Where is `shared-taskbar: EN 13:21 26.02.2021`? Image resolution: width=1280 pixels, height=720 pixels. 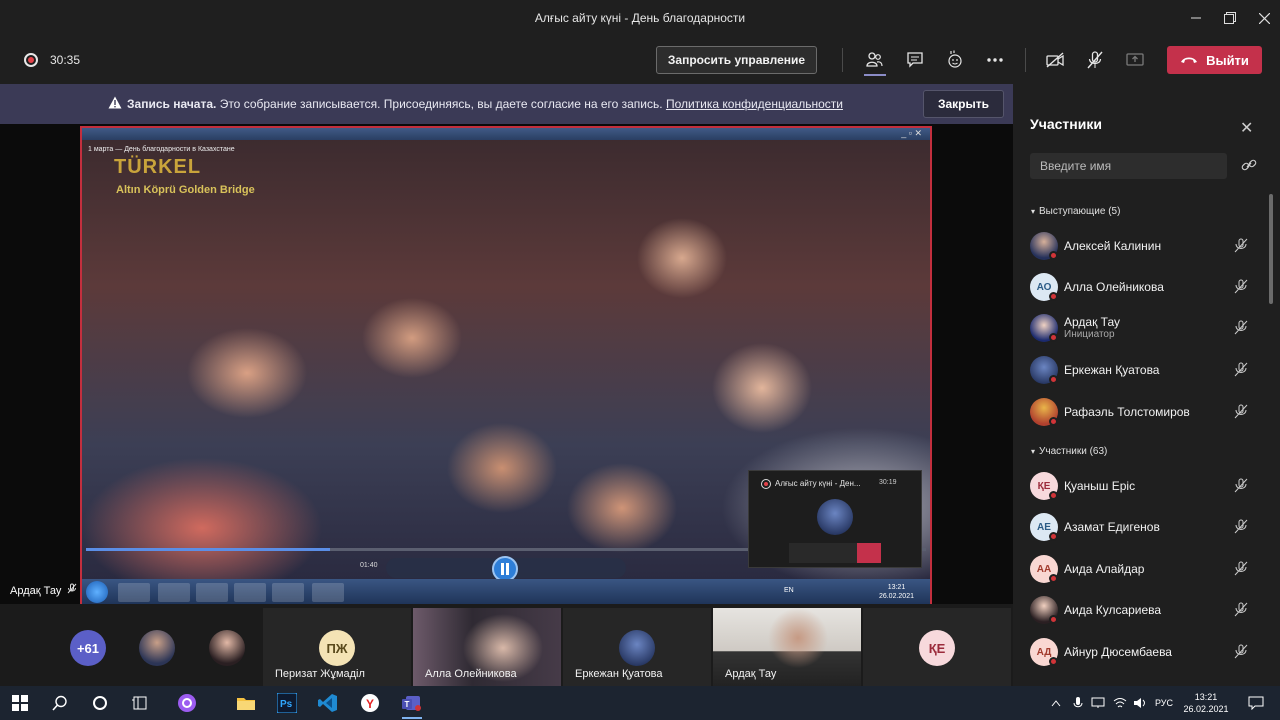
shared-taskbar: EN 13:21 26.02.2021 is located at coordinates (506, 592).